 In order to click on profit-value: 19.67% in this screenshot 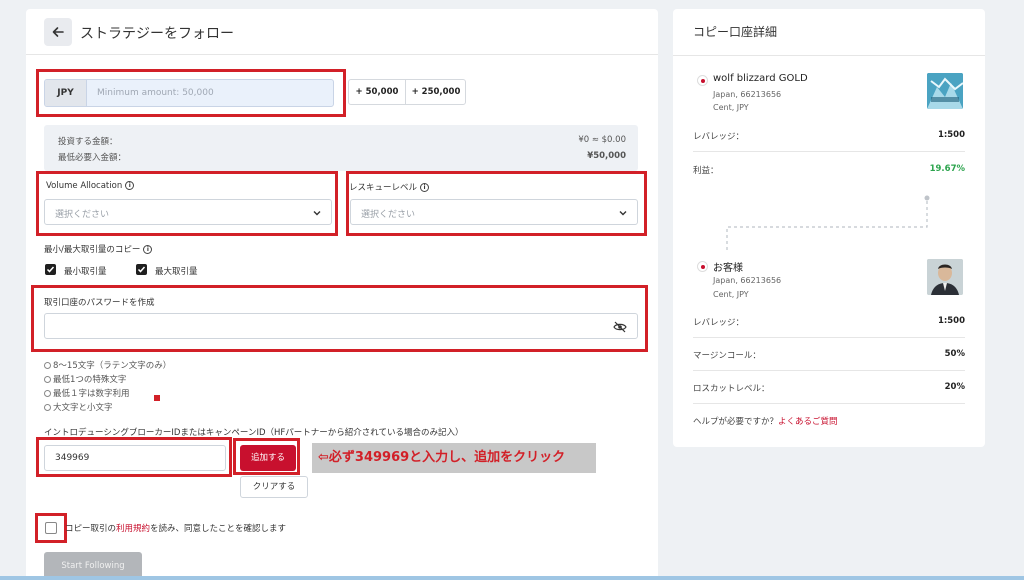, I will do `click(947, 169)`.